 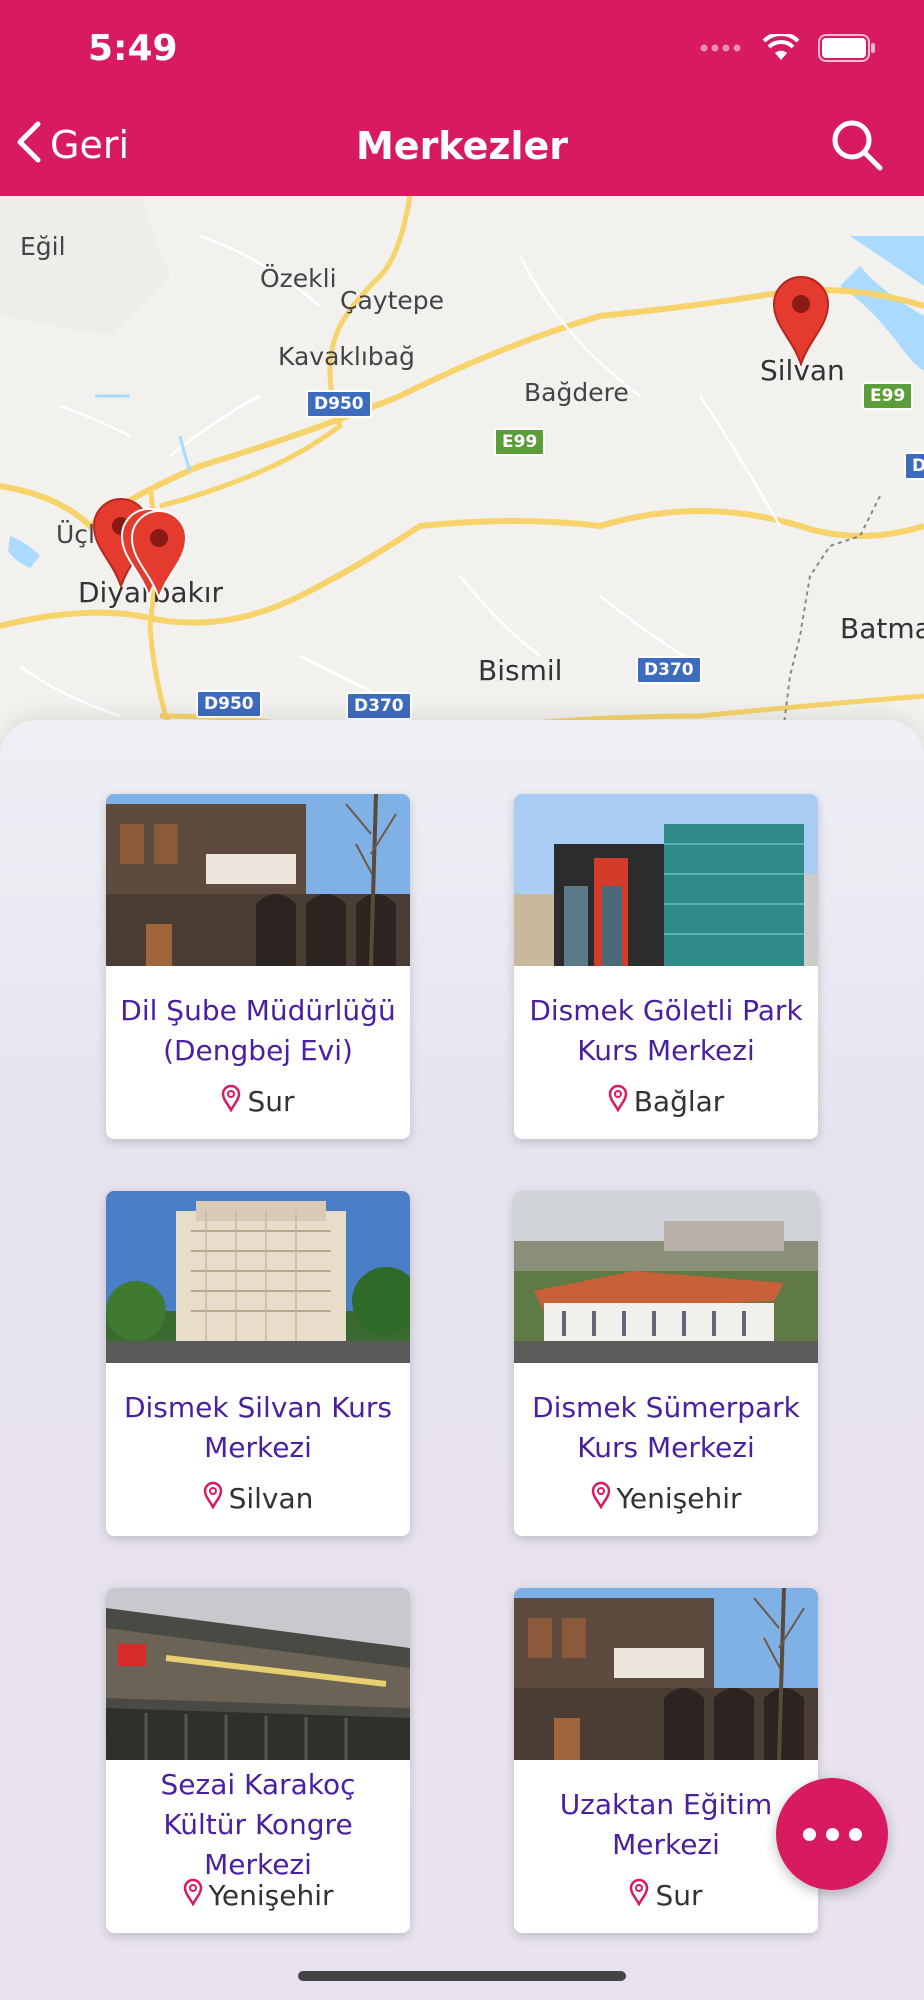 What do you see at coordinates (666, 1363) in the screenshot?
I see `center-card: Dismek Sümerpark Kurs Merkezi Yenişehir` at bounding box center [666, 1363].